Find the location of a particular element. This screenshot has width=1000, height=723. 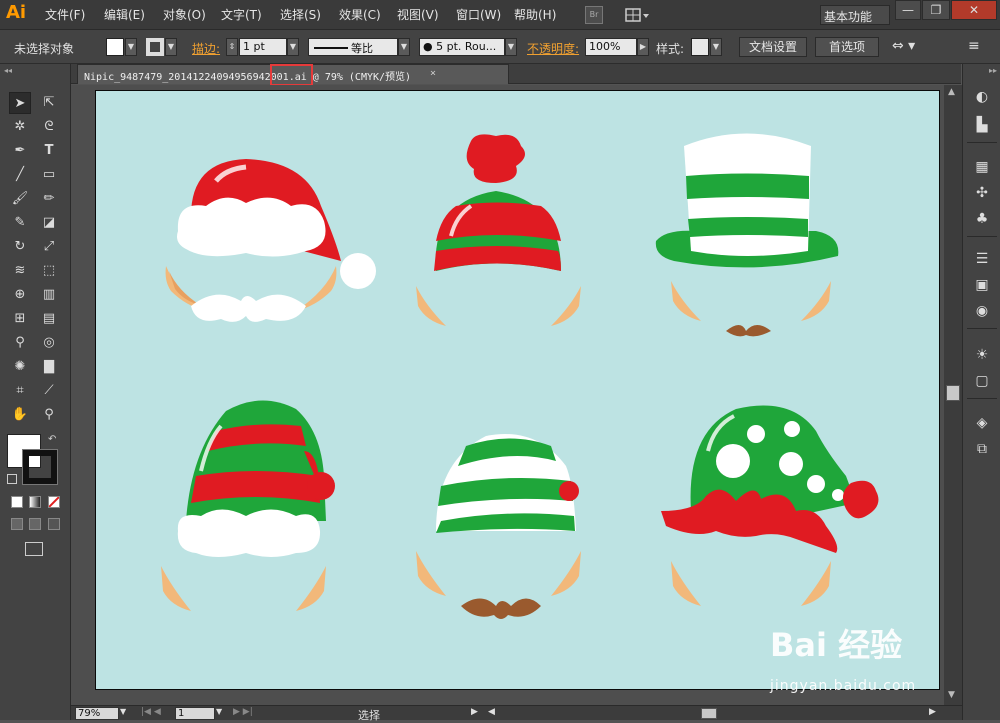

color-guide-icon: ▙ is located at coordinates (982, 125).